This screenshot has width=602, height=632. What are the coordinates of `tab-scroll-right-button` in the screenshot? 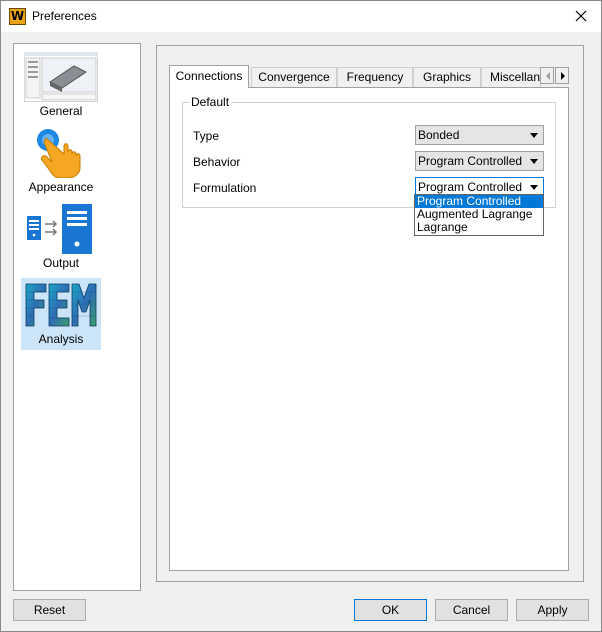 It's located at (562, 75).